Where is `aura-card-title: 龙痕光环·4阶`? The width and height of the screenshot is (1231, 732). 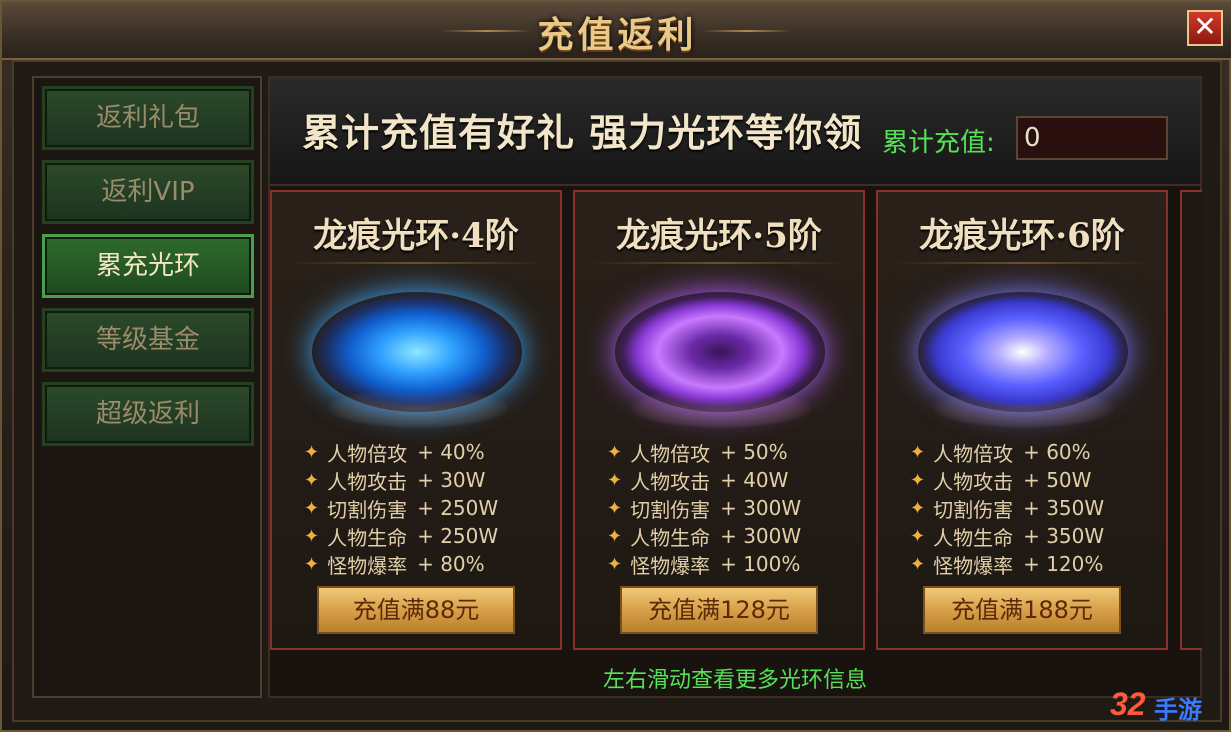
aura-card-title: 龙痕光环·4阶 is located at coordinates (416, 236).